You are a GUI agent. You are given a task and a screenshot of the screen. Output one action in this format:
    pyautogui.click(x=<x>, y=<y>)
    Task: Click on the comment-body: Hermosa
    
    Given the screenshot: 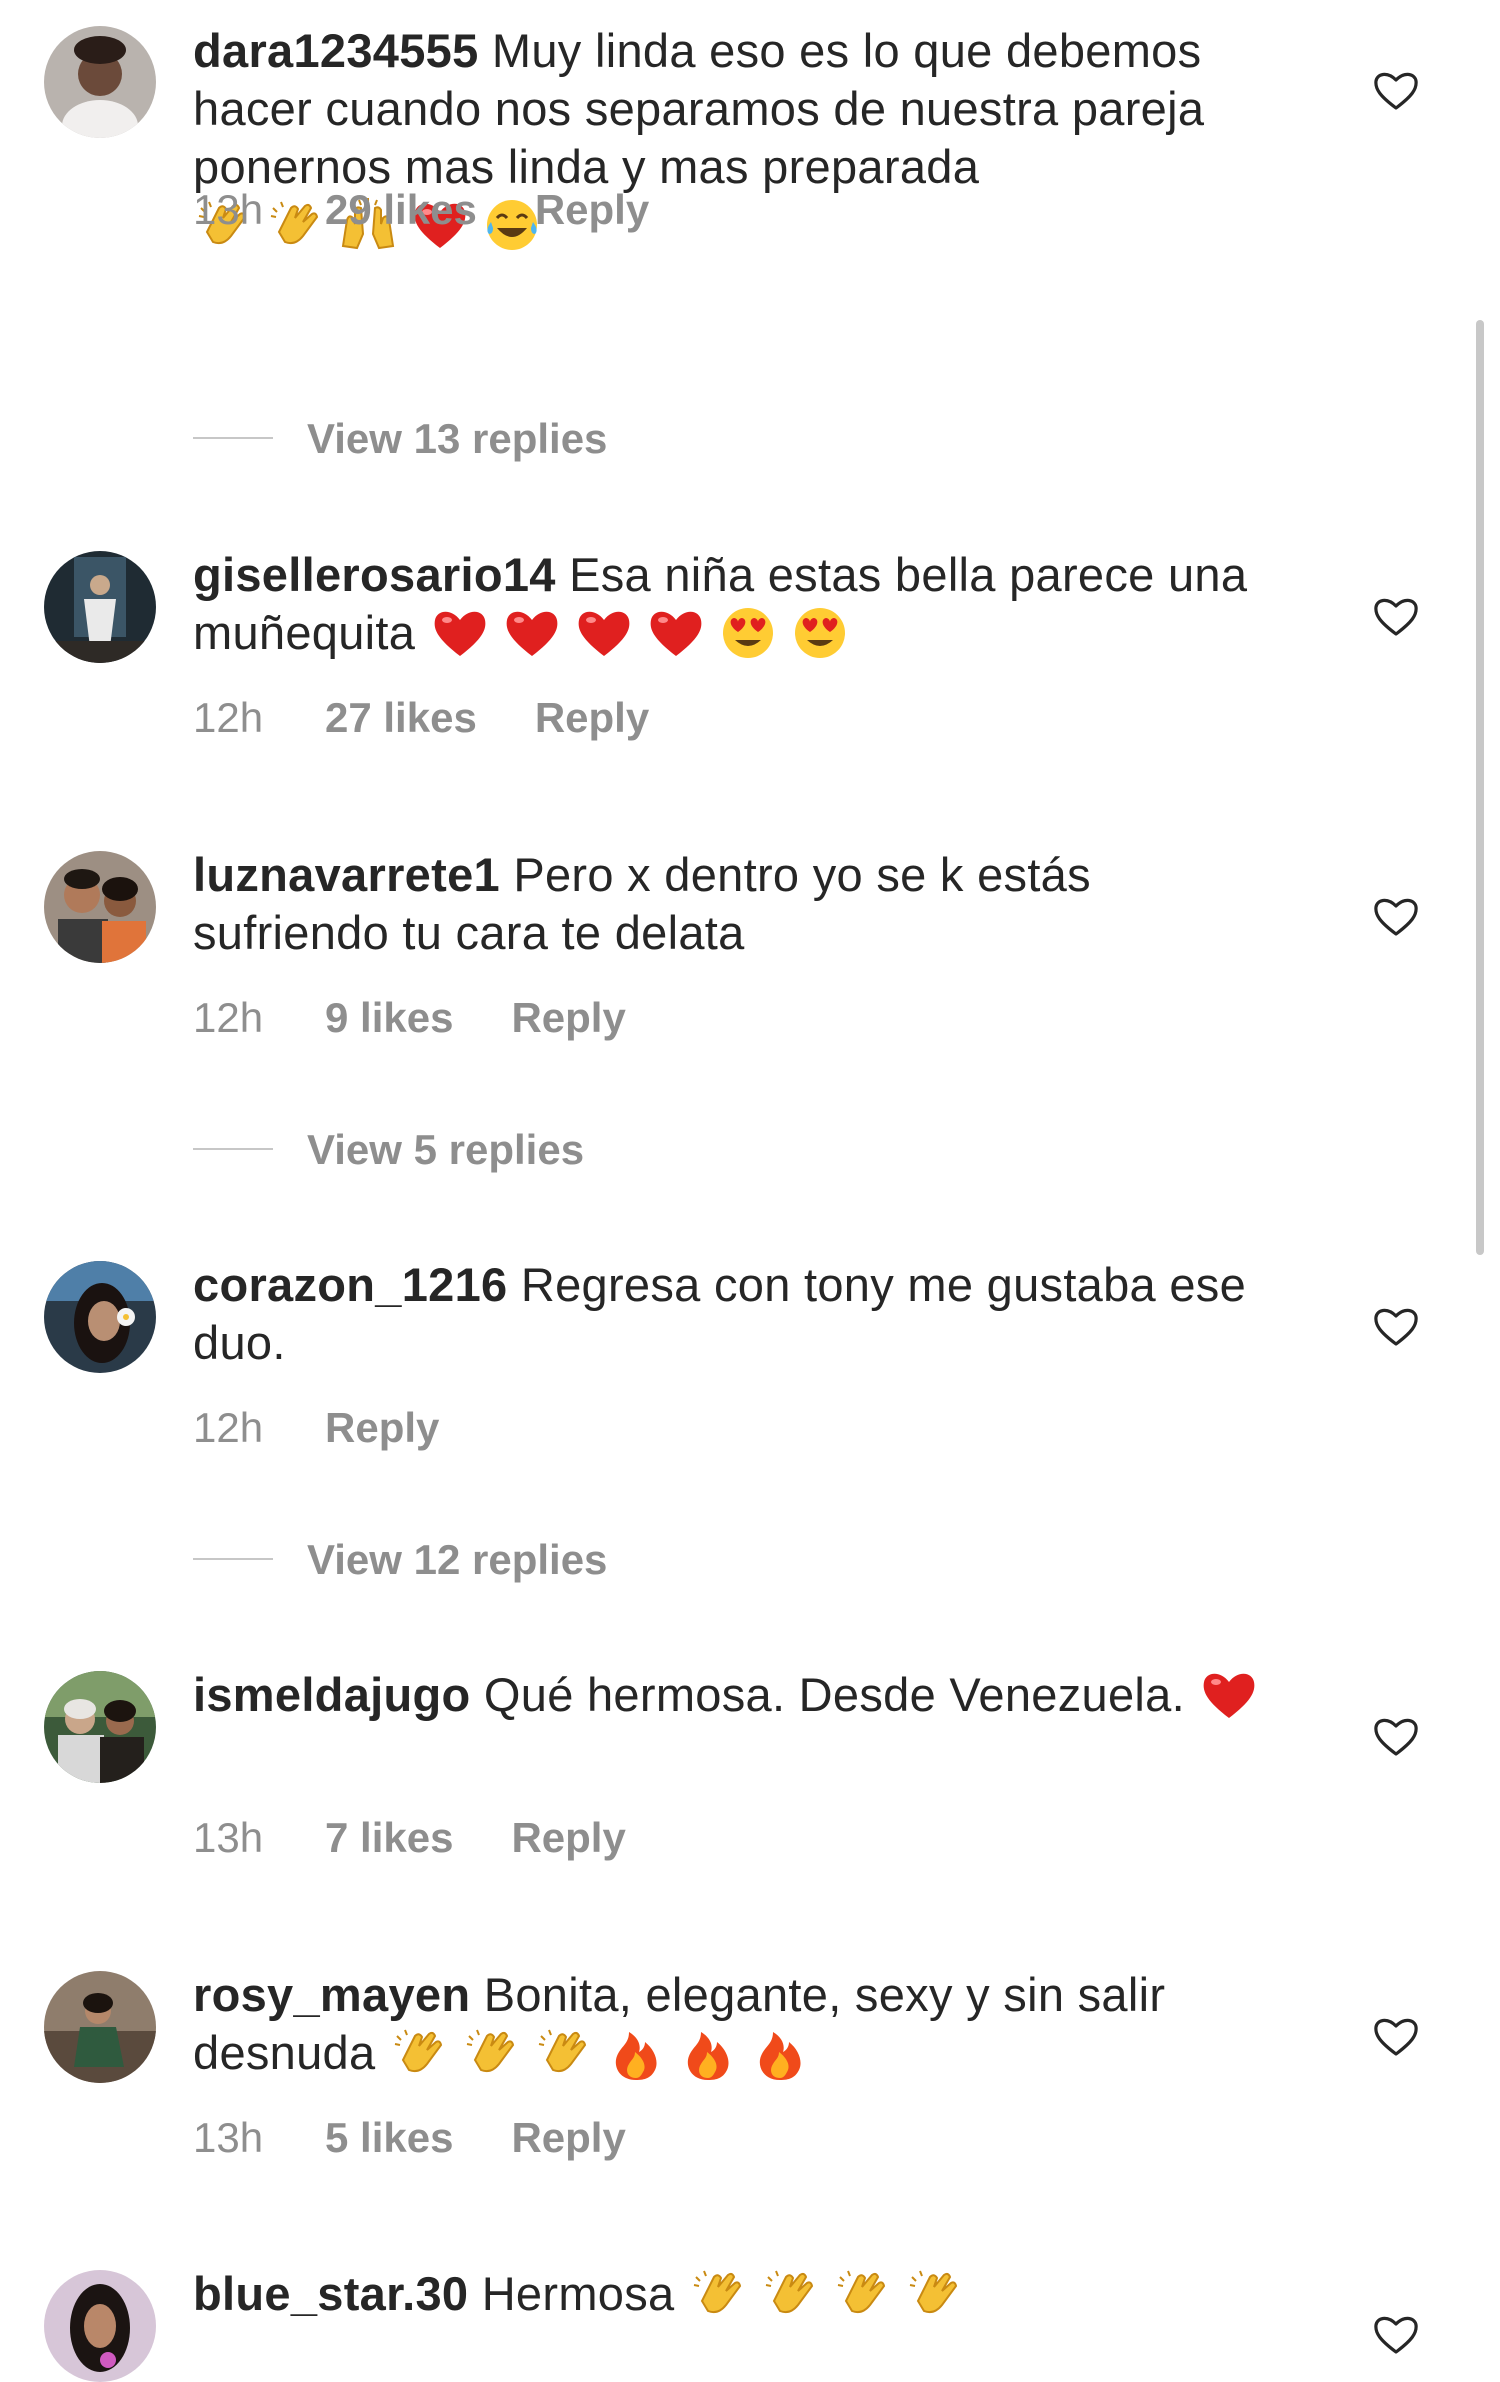 What is the action you would take?
    pyautogui.click(x=578, y=2293)
    